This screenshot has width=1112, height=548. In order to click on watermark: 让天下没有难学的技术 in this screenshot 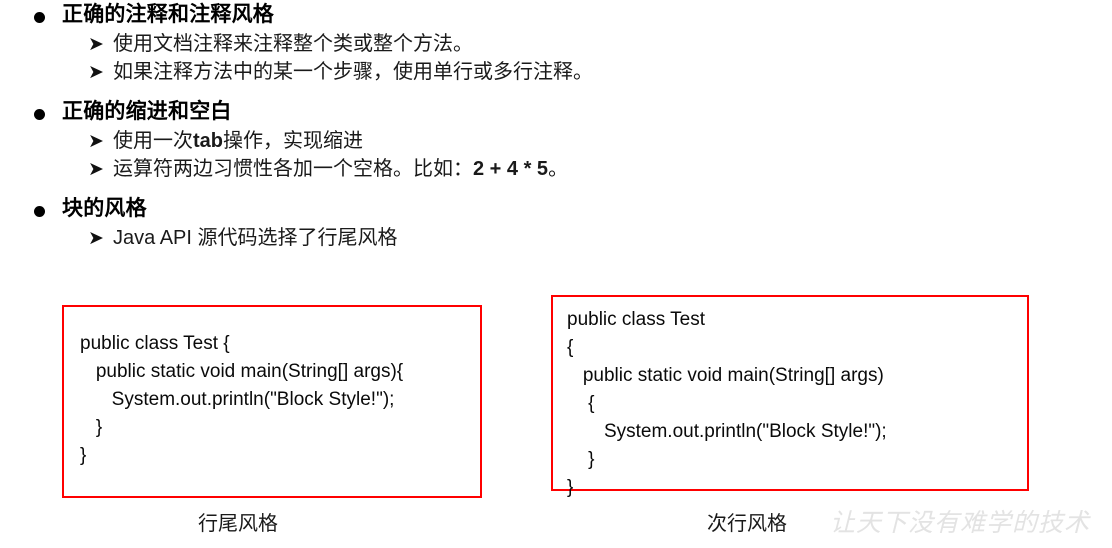, I will do `click(960, 522)`.